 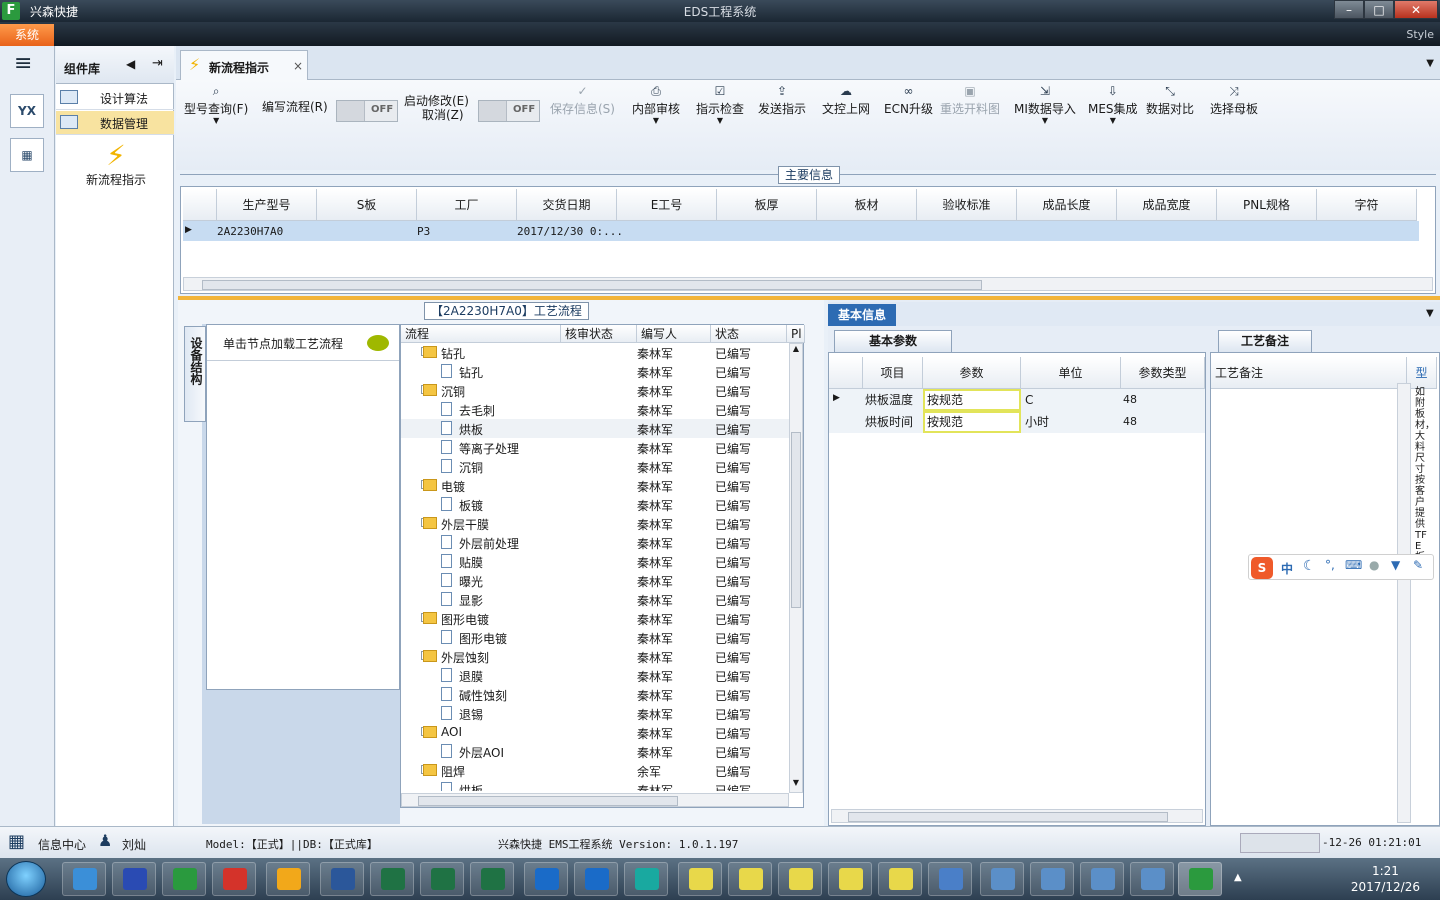 What do you see at coordinates (1067, 205) in the screenshot?
I see `col-header: 成品长度` at bounding box center [1067, 205].